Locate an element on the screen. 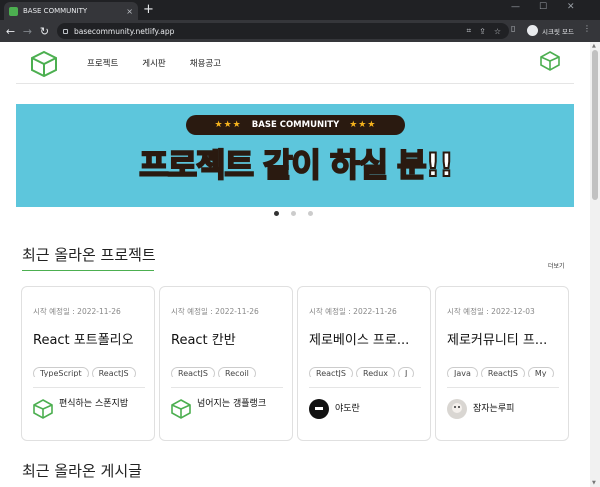  card-title: React 포트폴리오 is located at coordinates (83, 340).